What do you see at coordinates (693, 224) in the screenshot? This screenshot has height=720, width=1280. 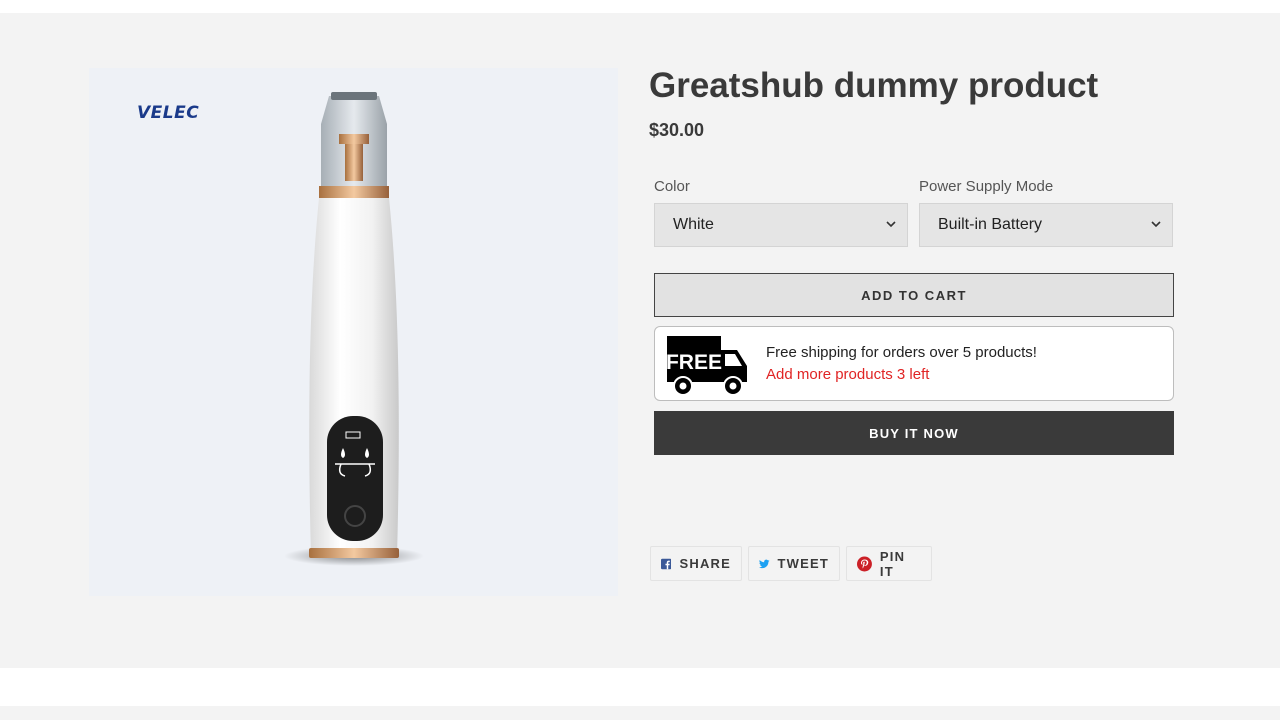 I see `color-select-value: White` at bounding box center [693, 224].